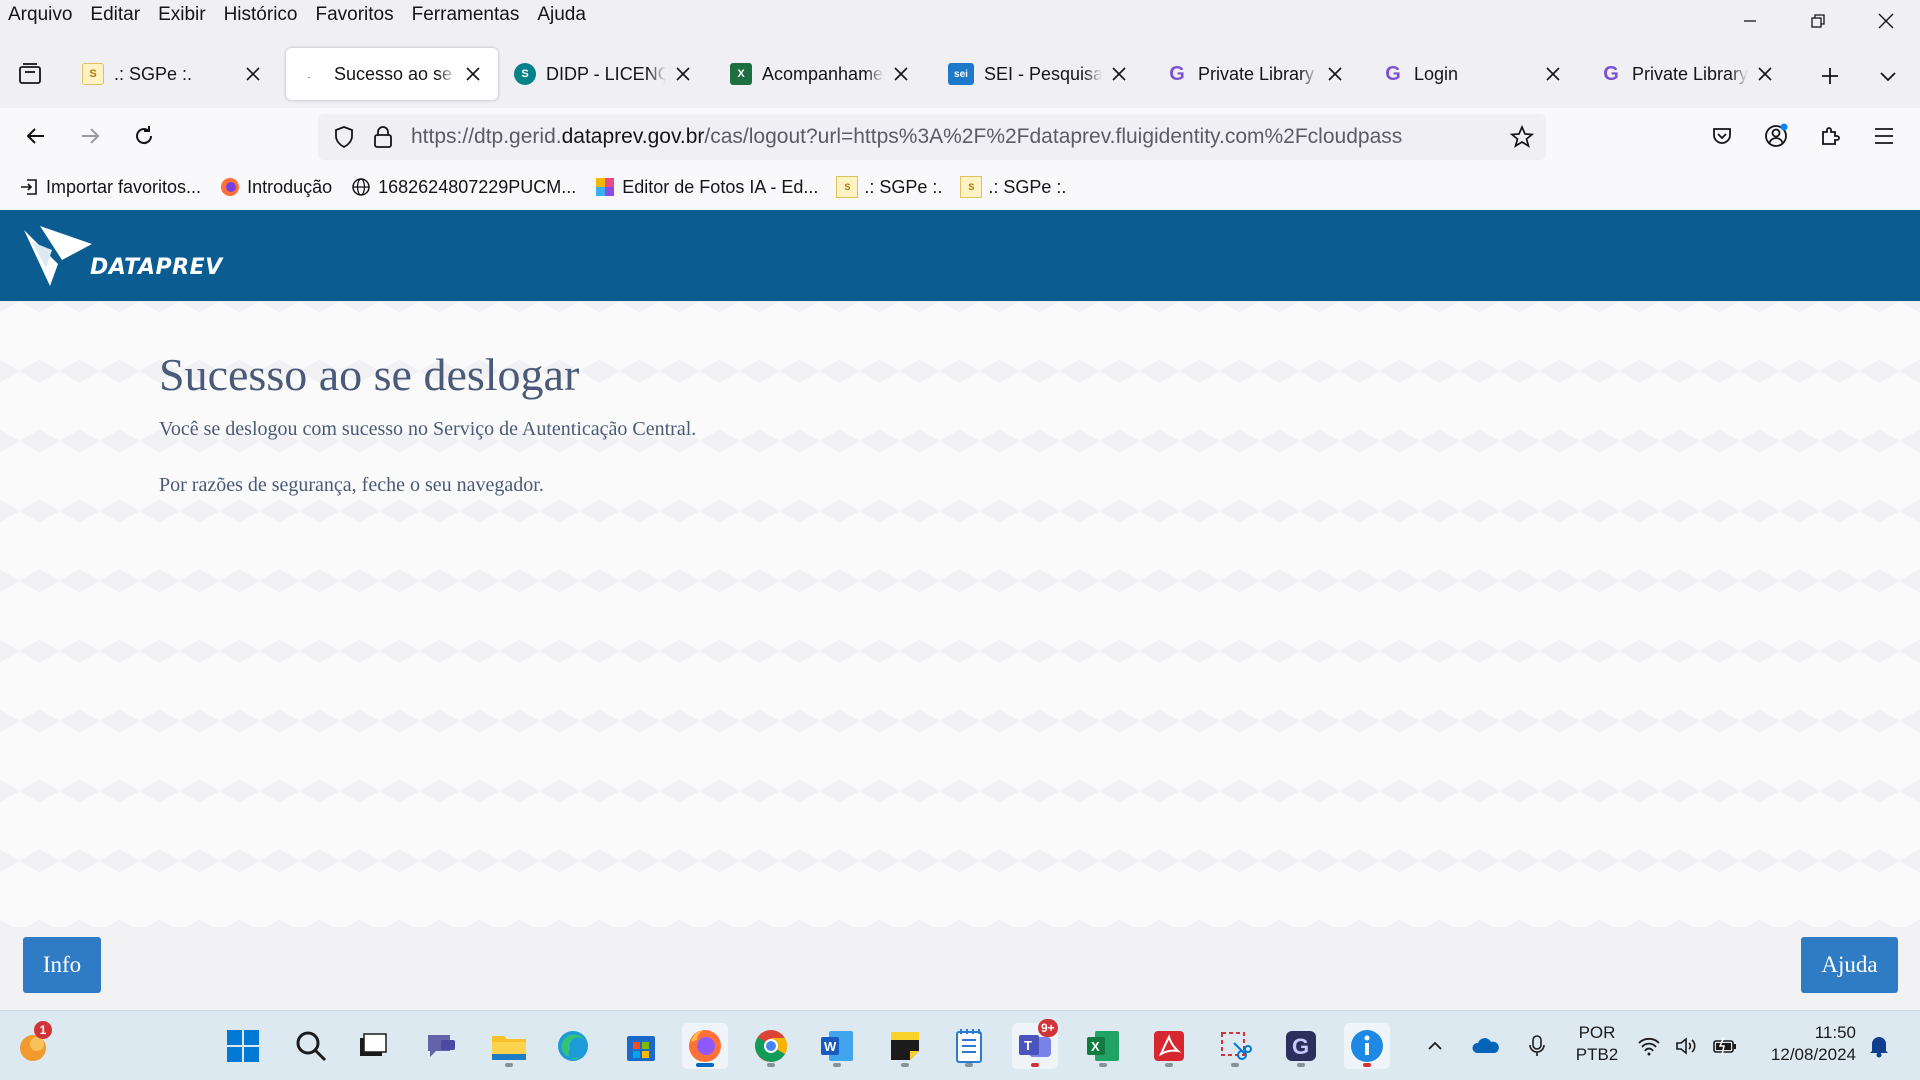  What do you see at coordinates (1830, 136) in the screenshot?
I see `extensions-button` at bounding box center [1830, 136].